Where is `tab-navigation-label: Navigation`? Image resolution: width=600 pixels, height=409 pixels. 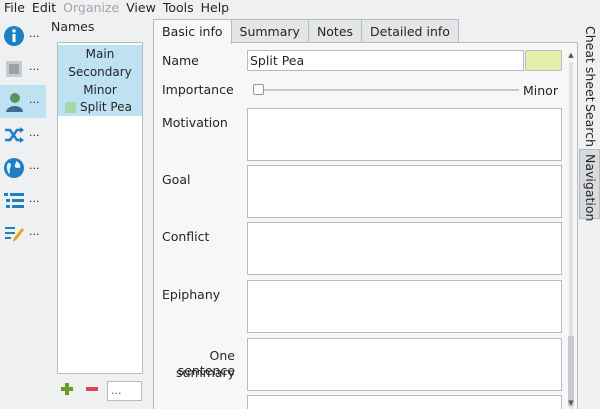 tab-navigation-label: Navigation is located at coordinates (590, 188).